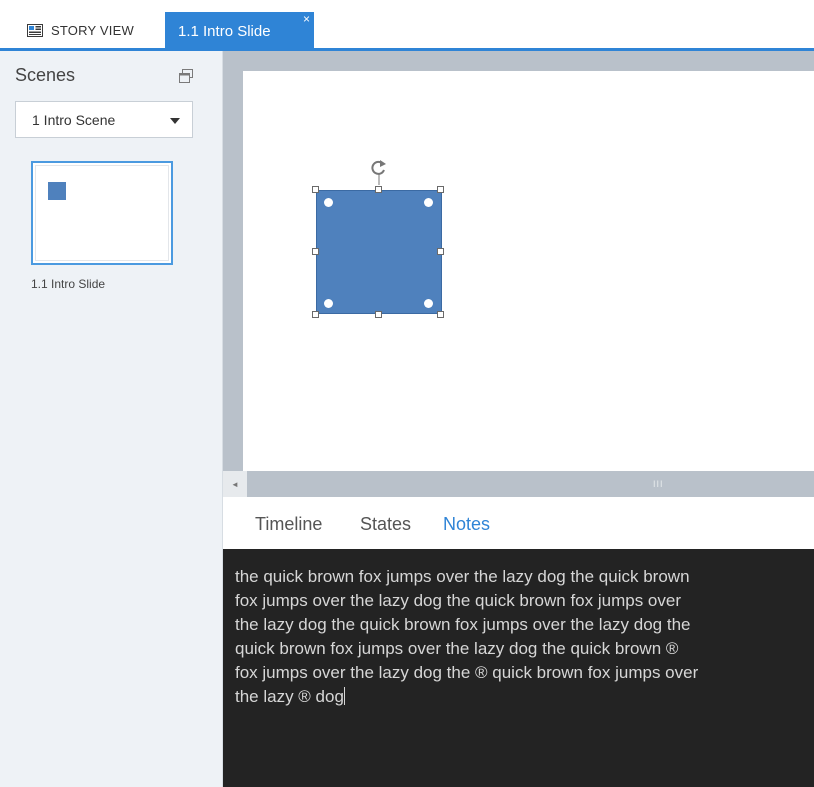 Image resolution: width=814 pixels, height=787 pixels. I want to click on resize-handle-bottom-left, so click(315, 314).